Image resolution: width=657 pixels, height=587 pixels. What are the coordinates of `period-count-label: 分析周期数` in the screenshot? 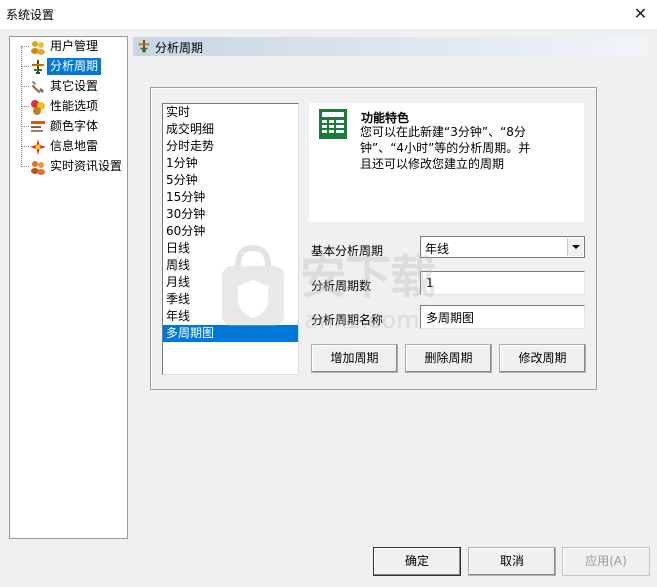 It's located at (341, 286).